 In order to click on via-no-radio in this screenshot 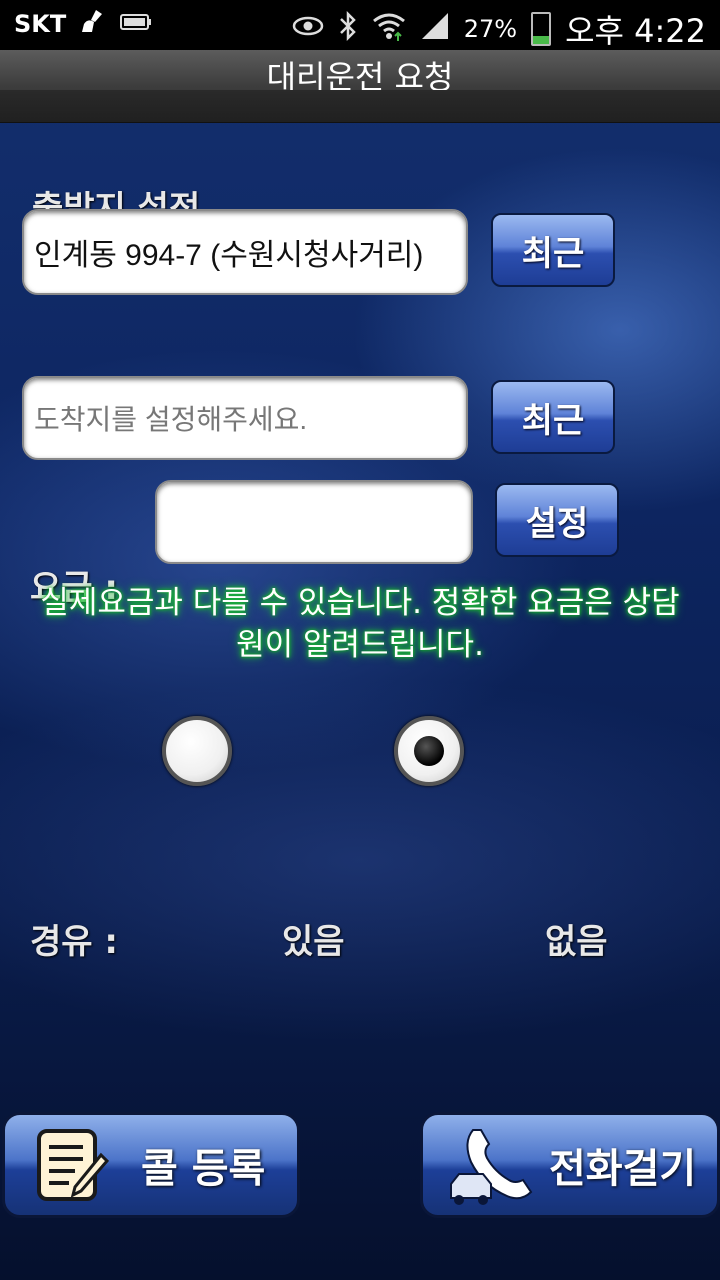, I will do `click(429, 751)`.